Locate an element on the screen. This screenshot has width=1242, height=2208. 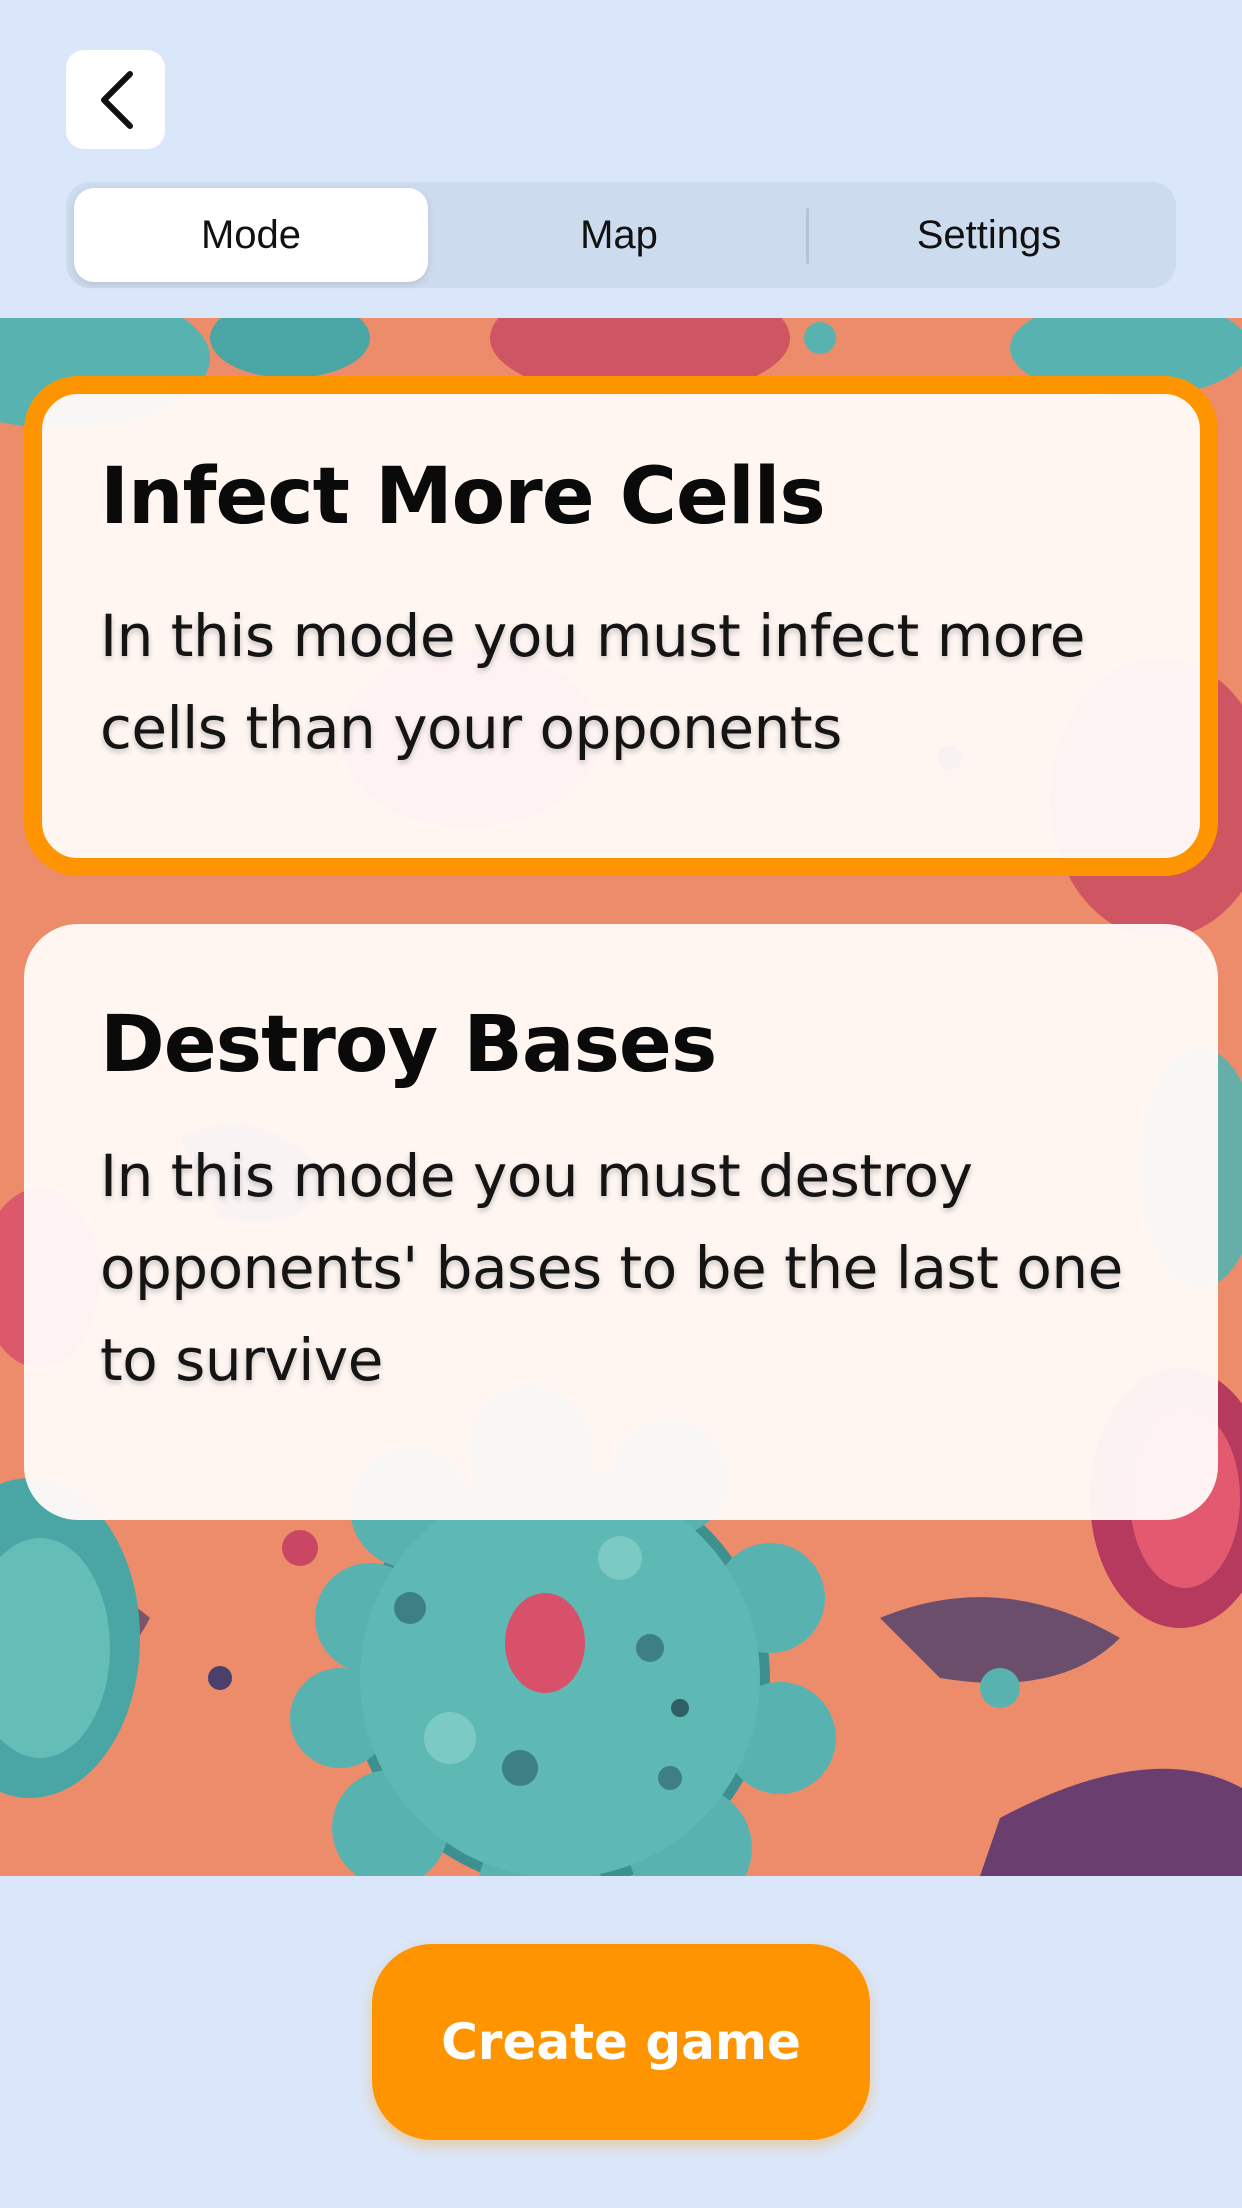
create-game-button: Create game is located at coordinates (621, 2042).